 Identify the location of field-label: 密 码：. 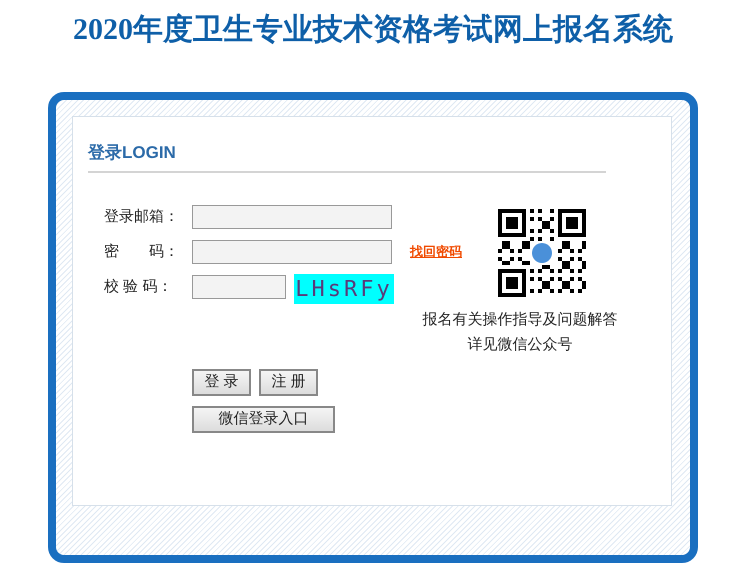
(142, 252).